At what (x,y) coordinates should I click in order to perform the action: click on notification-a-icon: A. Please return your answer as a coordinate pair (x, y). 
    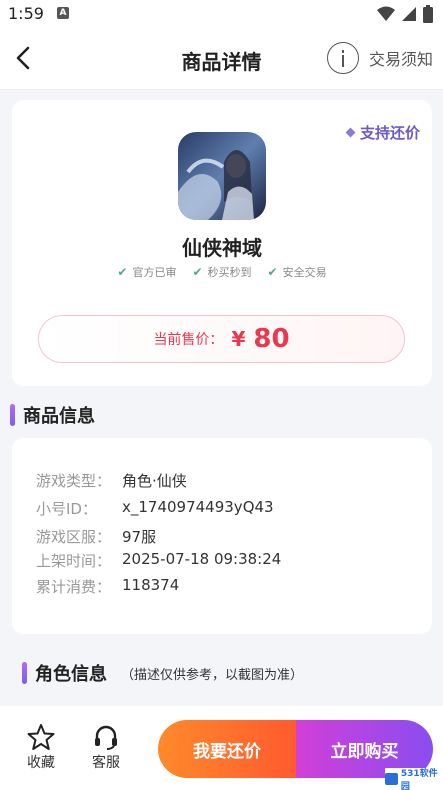
    Looking at the image, I should click on (63, 13).